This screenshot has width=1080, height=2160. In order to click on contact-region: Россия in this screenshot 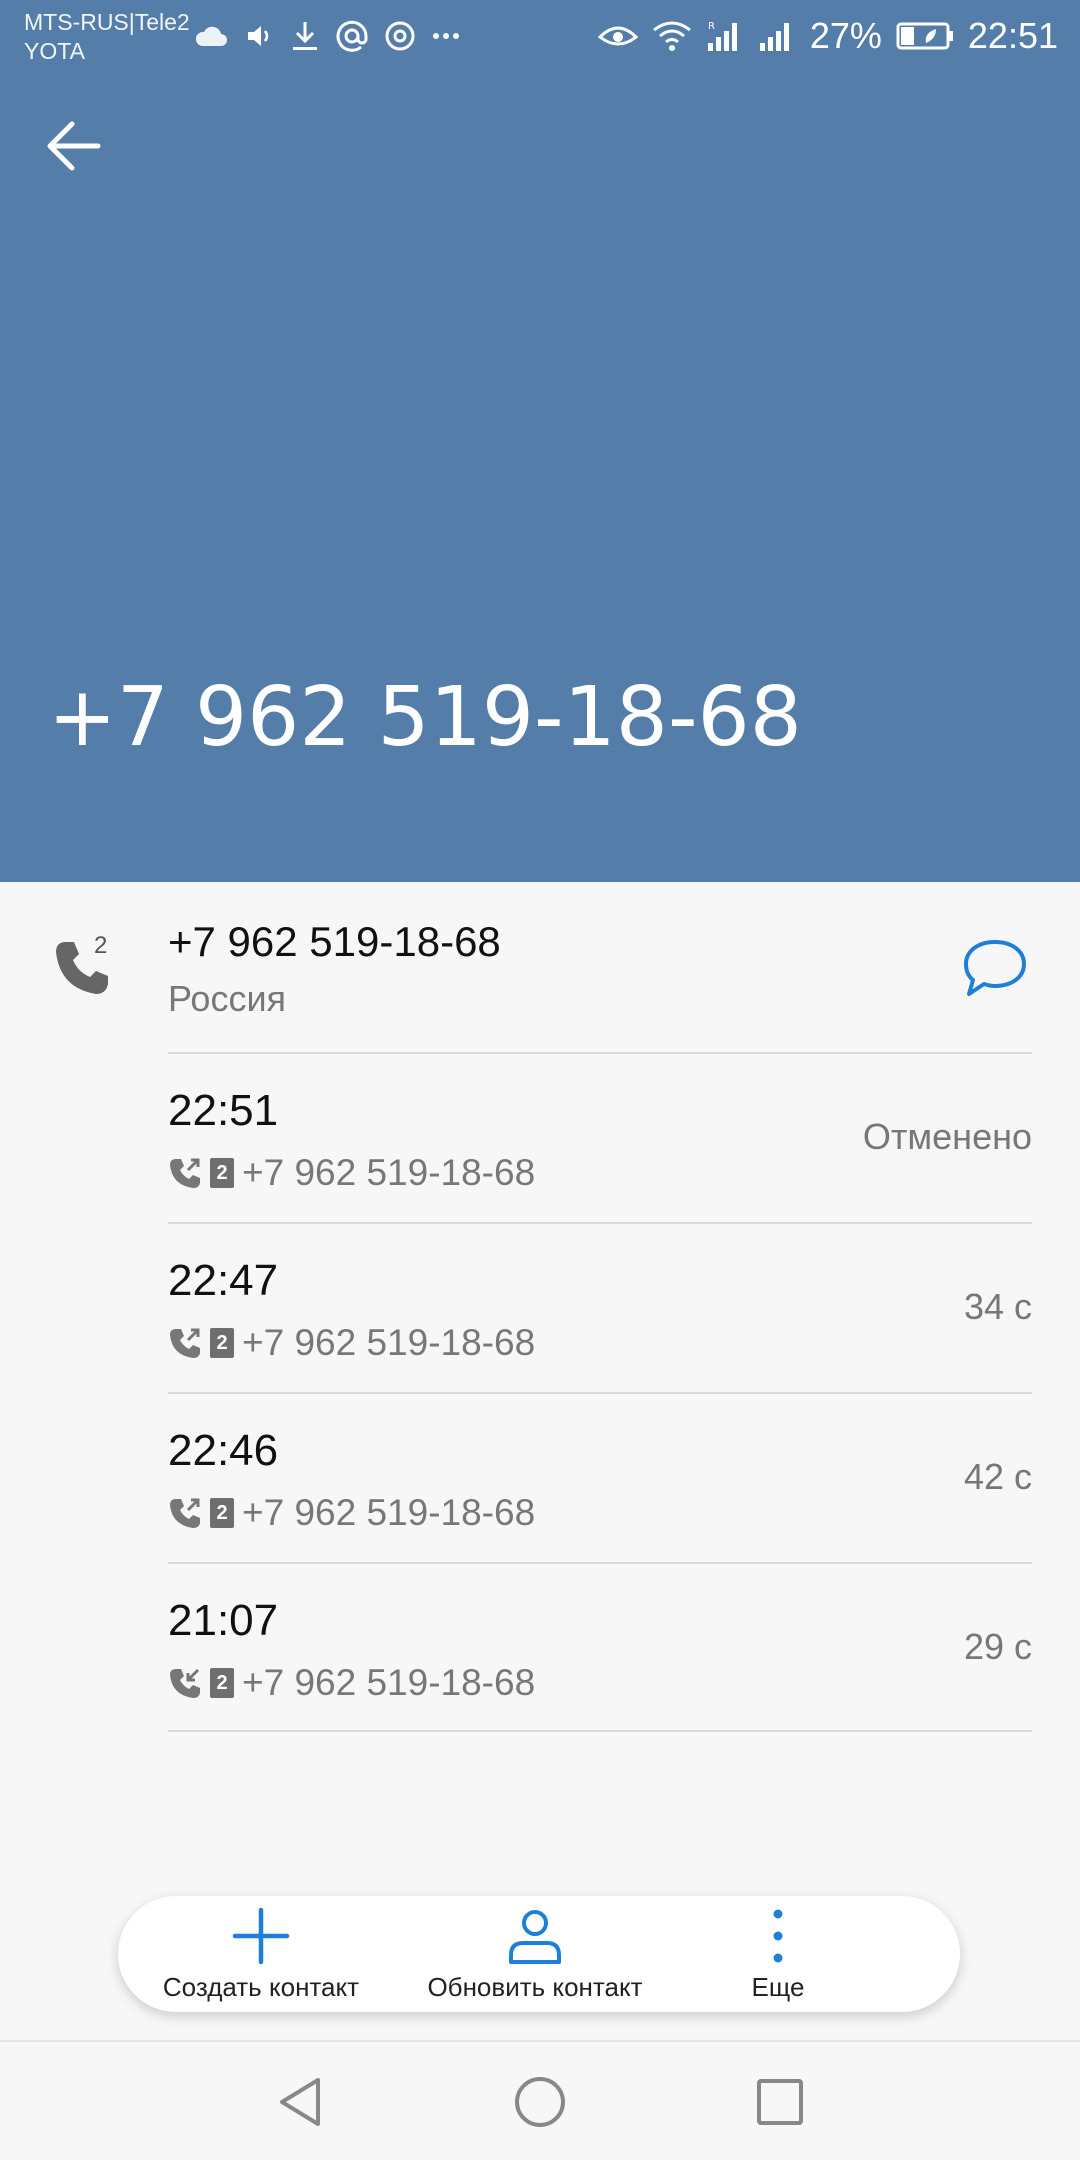, I will do `click(227, 998)`.